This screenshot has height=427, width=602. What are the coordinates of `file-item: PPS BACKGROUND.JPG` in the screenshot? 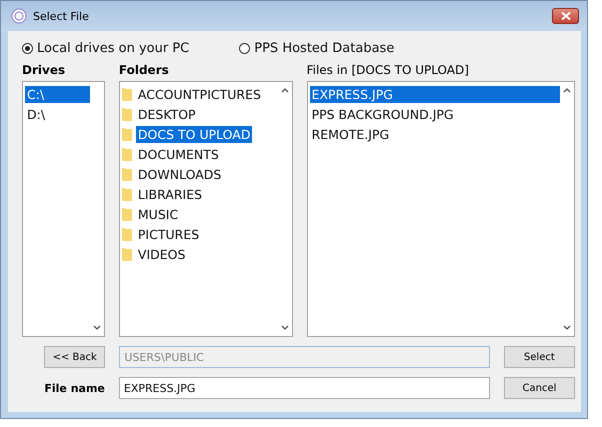 It's located at (435, 114).